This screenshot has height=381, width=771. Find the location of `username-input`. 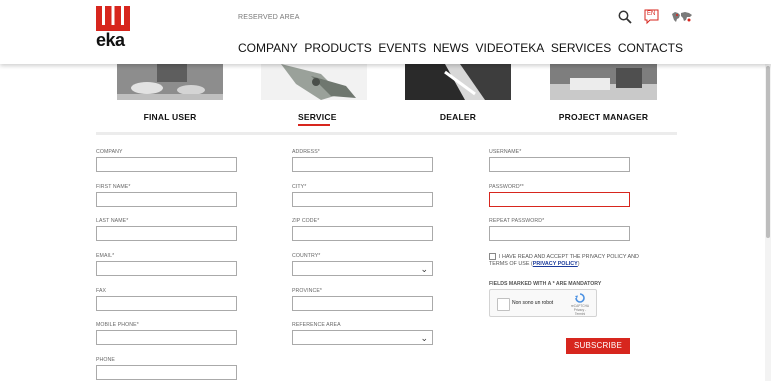

username-input is located at coordinates (559, 164).